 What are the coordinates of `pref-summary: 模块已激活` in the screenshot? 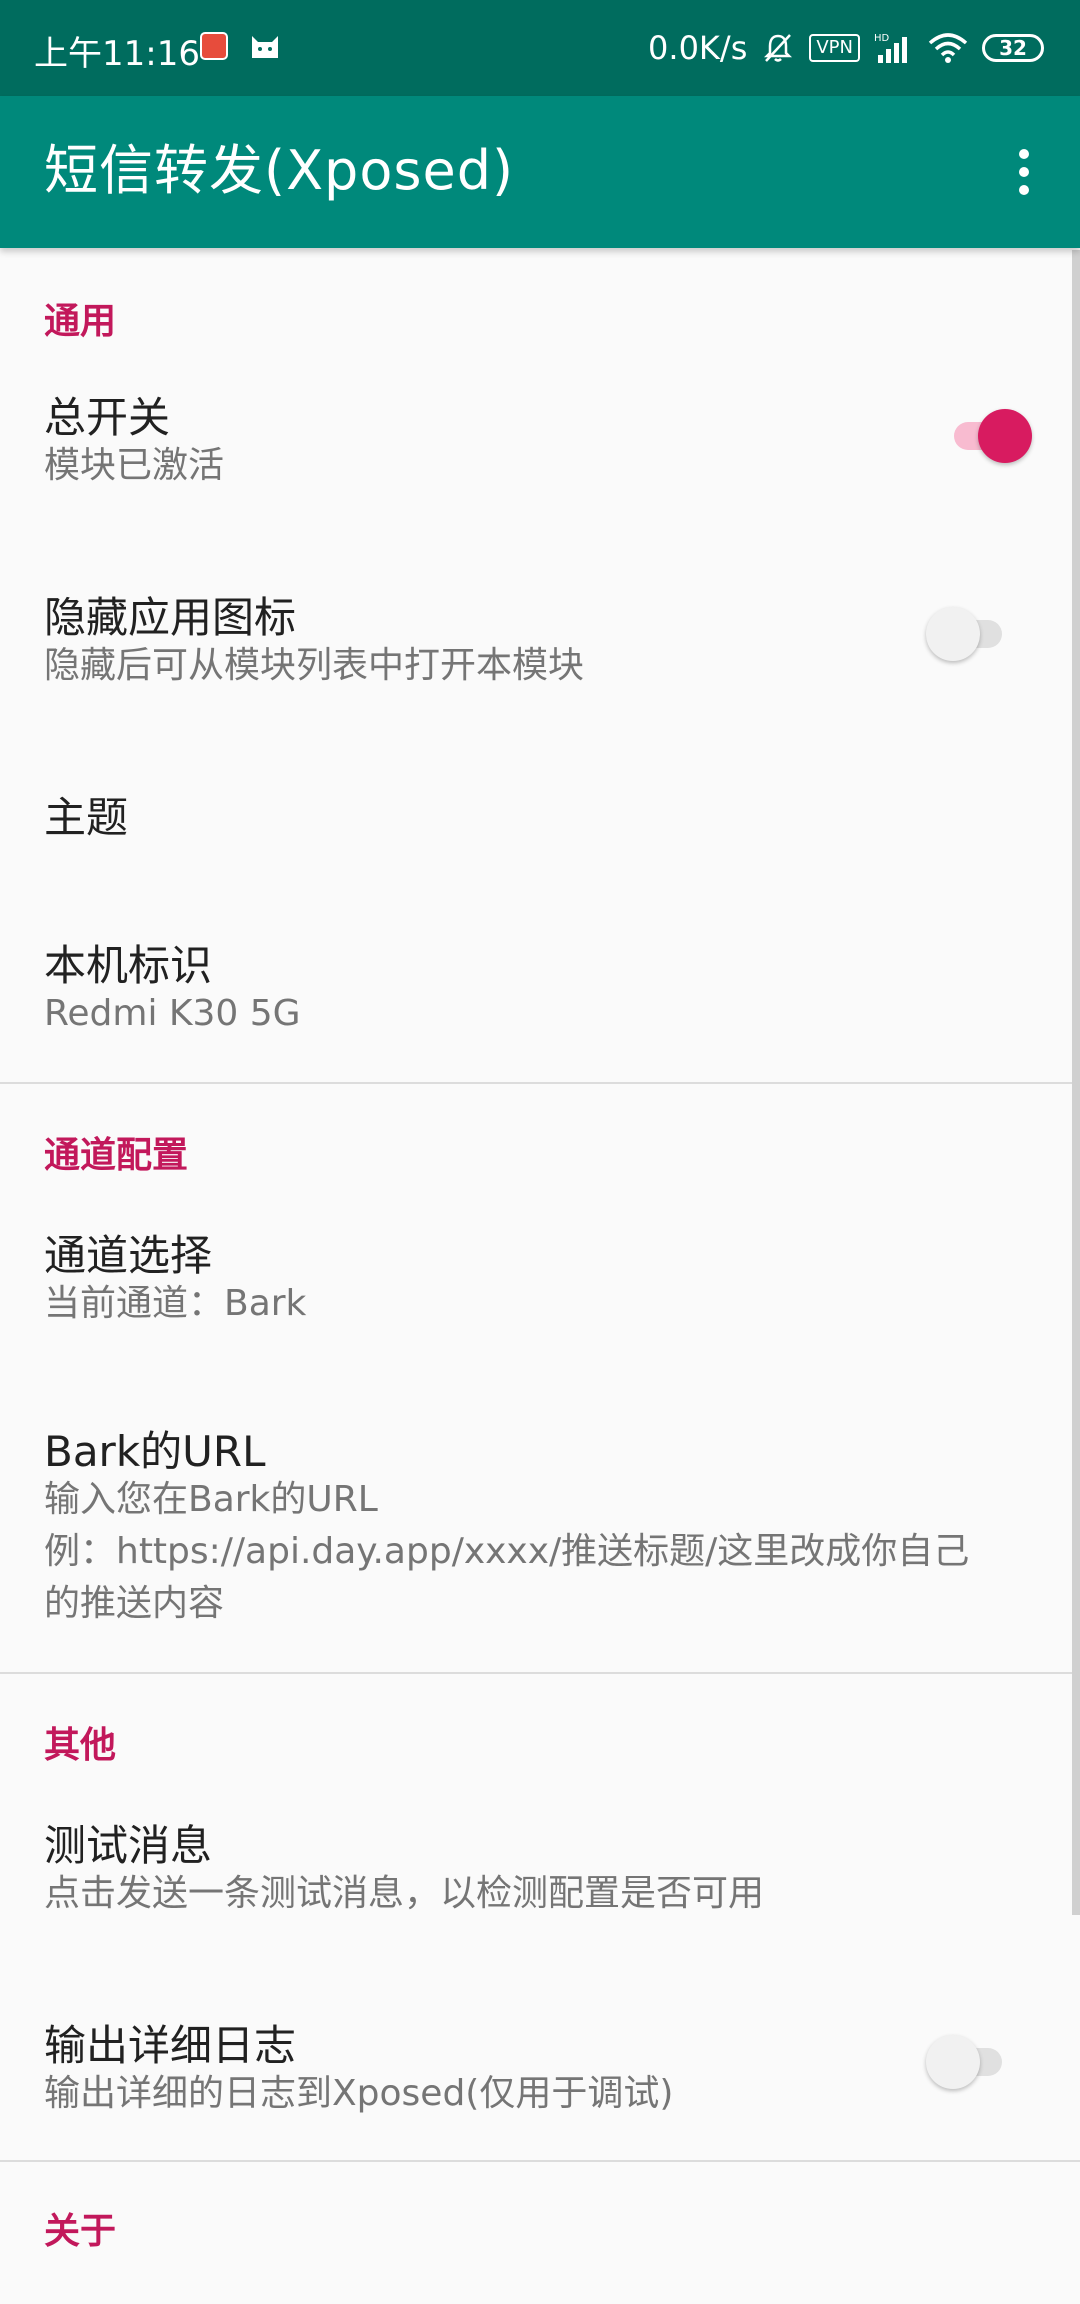 It's located at (134, 465).